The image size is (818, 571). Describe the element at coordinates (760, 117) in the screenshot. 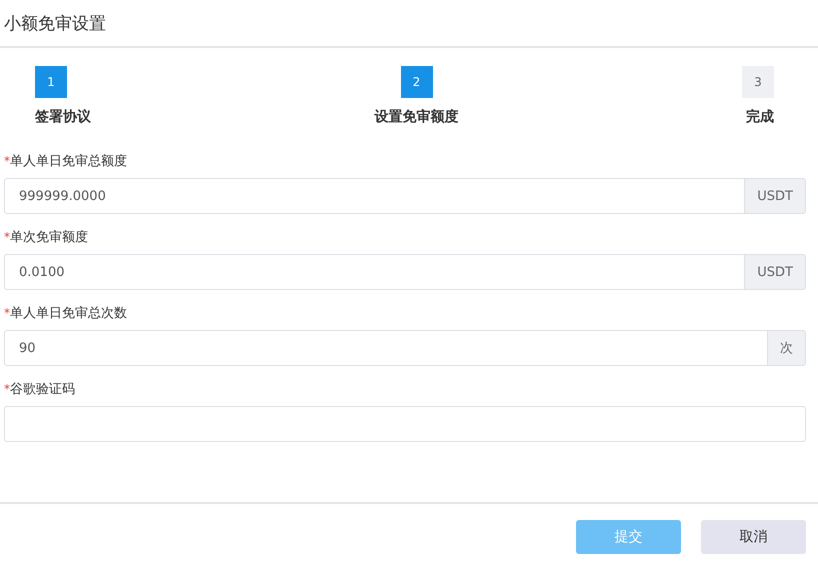

I see `step-label: 完成` at that location.